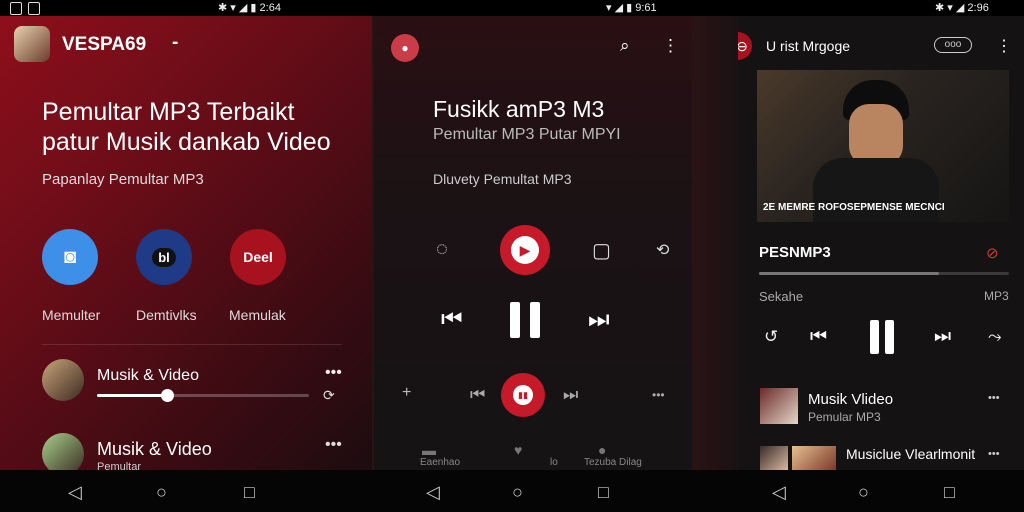 The width and height of the screenshot is (1024, 512). What do you see at coordinates (570, 395) in the screenshot?
I see `mini-next-button: ⏭` at bounding box center [570, 395].